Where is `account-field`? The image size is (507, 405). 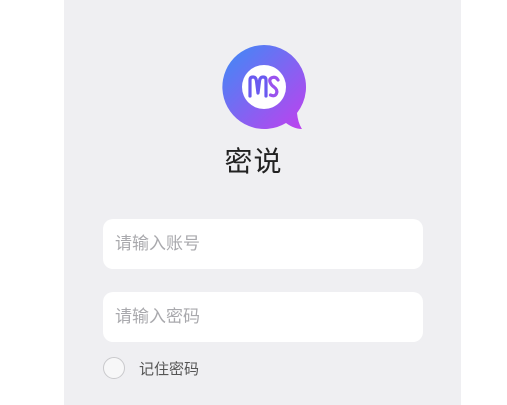 account-field is located at coordinates (263, 244).